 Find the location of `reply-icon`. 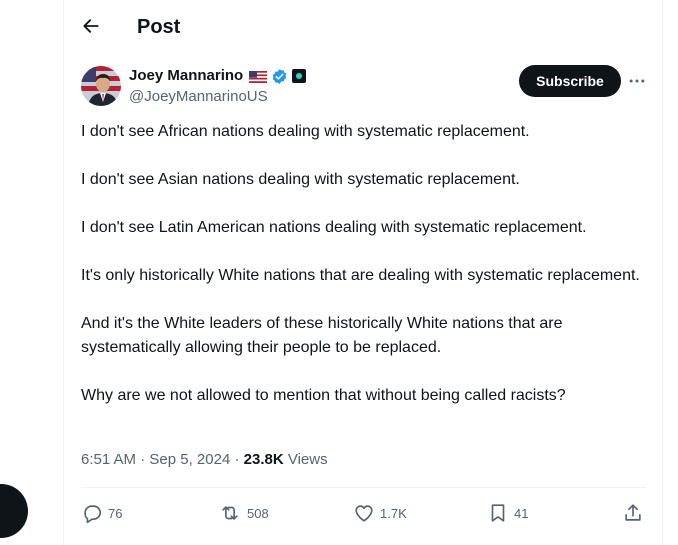

reply-icon is located at coordinates (93, 514).